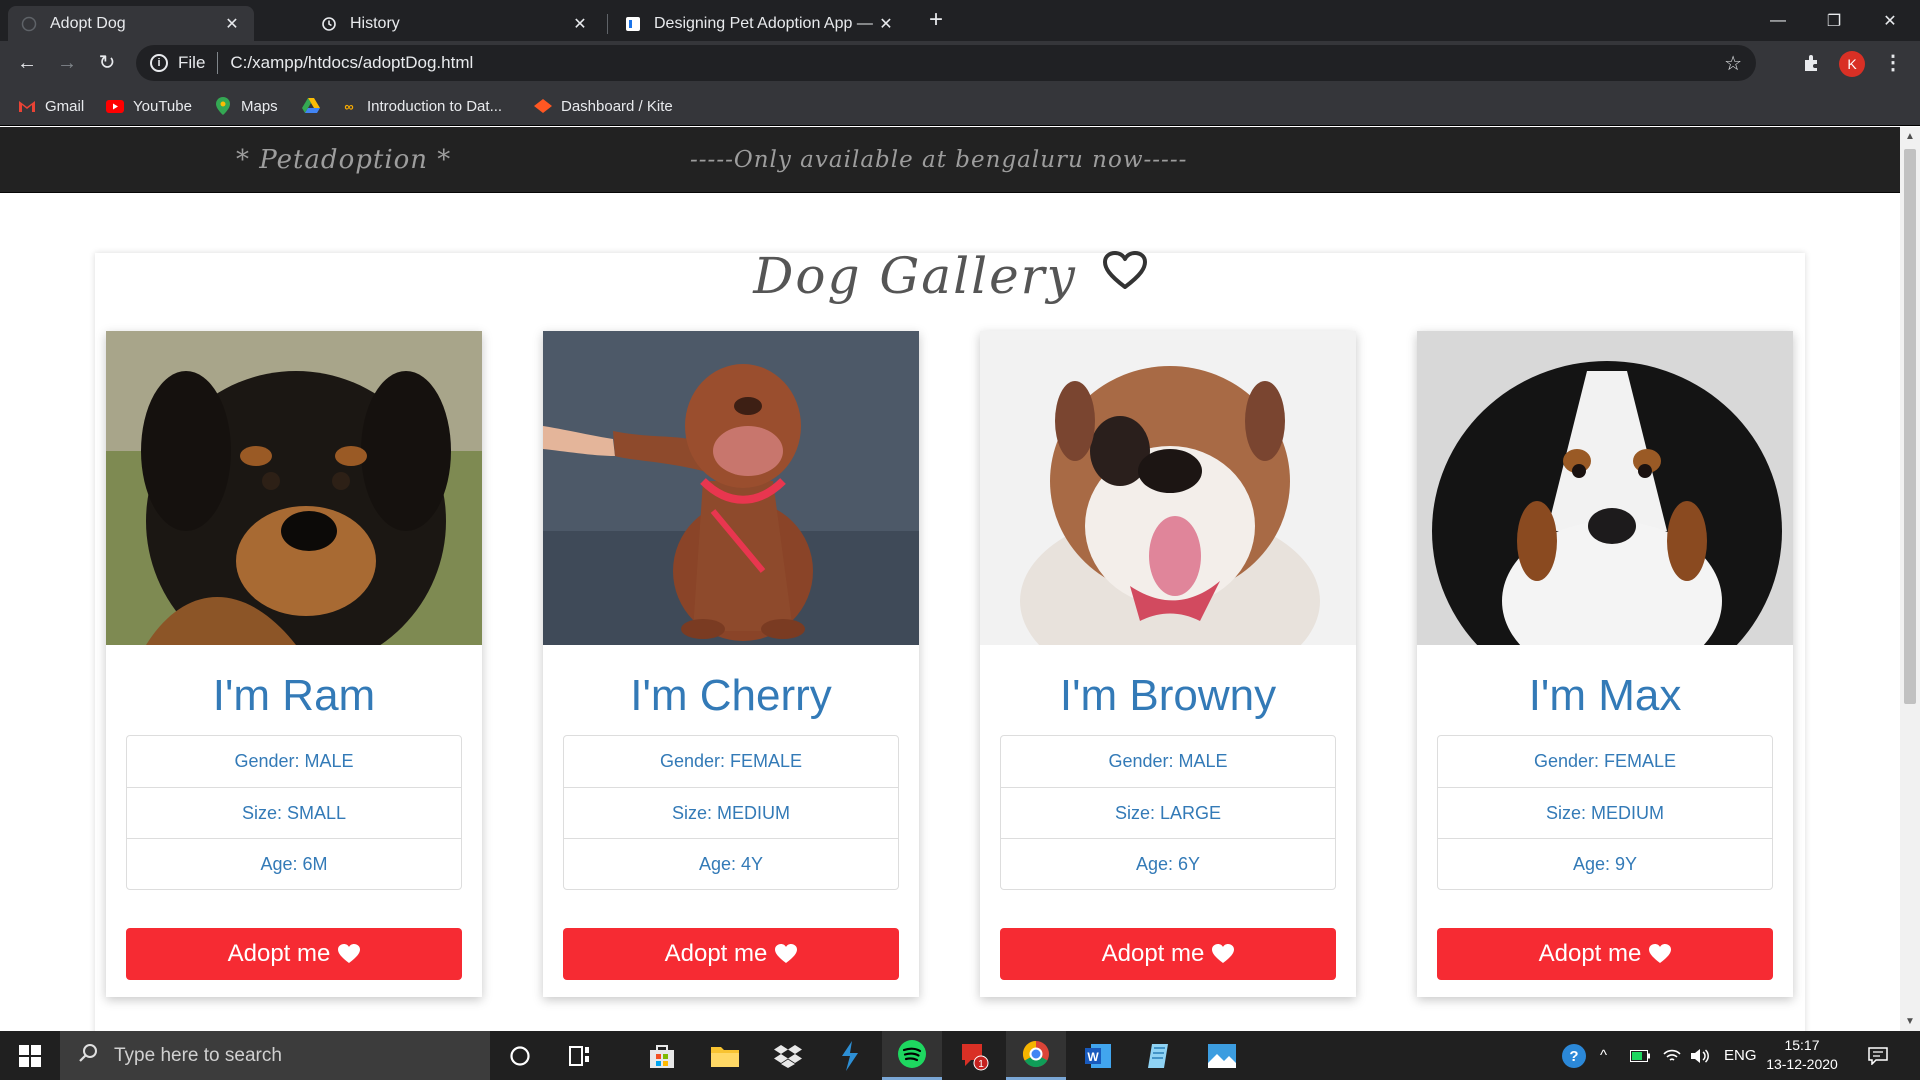 This screenshot has height=1080, width=1920. I want to click on store-icon, so click(662, 1055).